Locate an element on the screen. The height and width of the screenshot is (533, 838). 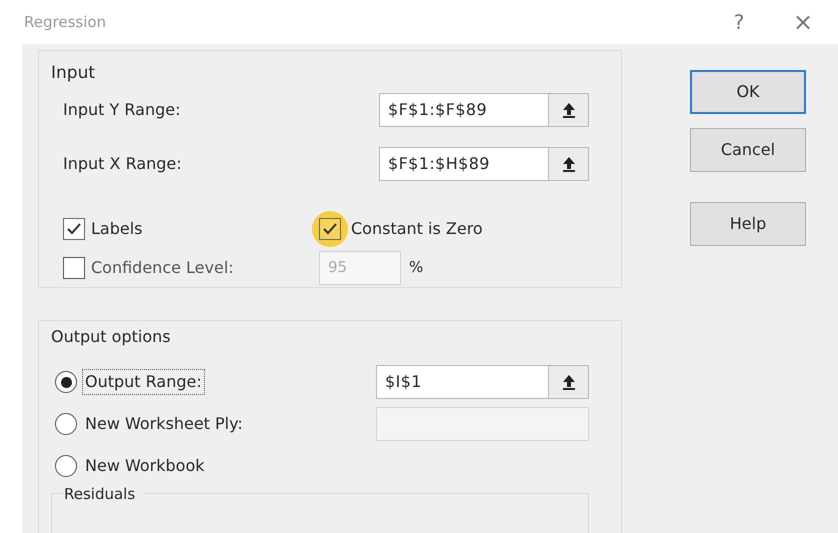
radio-label: Output Range: is located at coordinates (143, 382).